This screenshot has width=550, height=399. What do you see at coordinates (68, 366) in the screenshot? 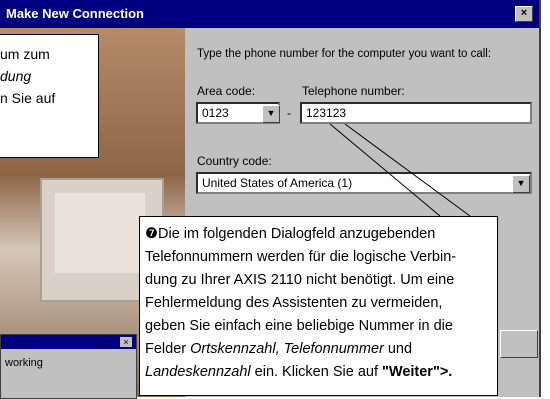
I see `background-window: × working` at bounding box center [68, 366].